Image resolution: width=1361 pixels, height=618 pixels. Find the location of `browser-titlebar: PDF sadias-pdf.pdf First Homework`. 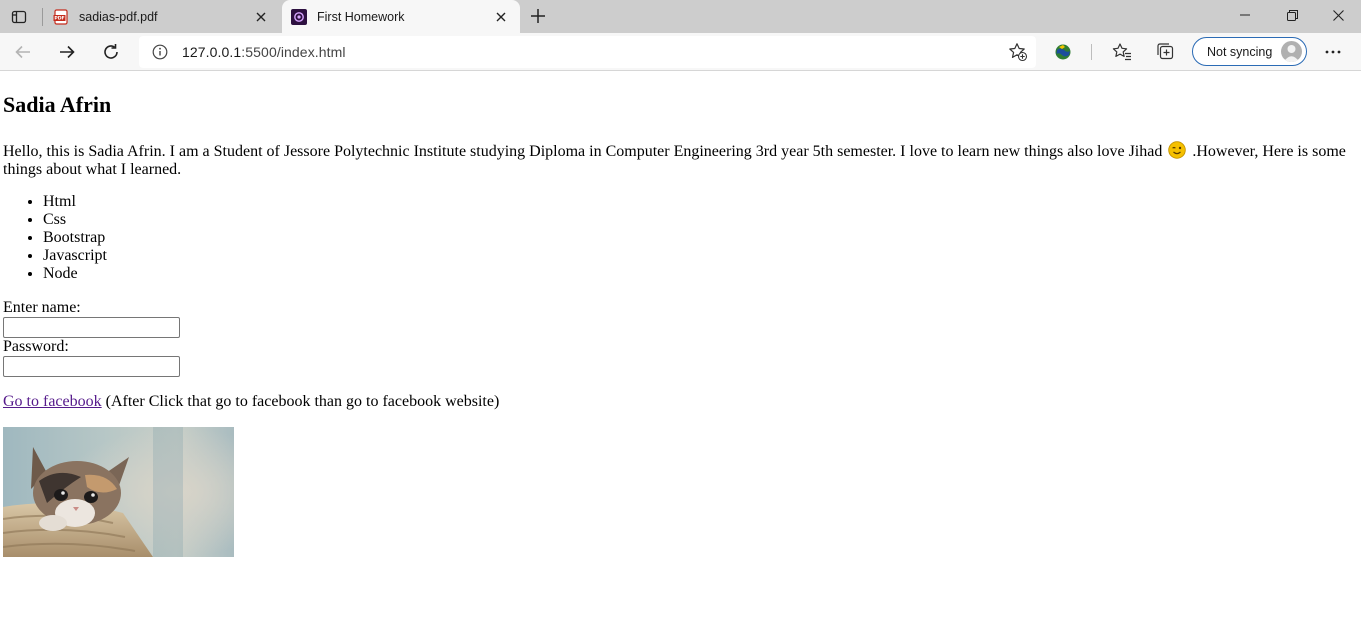

browser-titlebar: PDF sadias-pdf.pdf First Homework is located at coordinates (680, 16).